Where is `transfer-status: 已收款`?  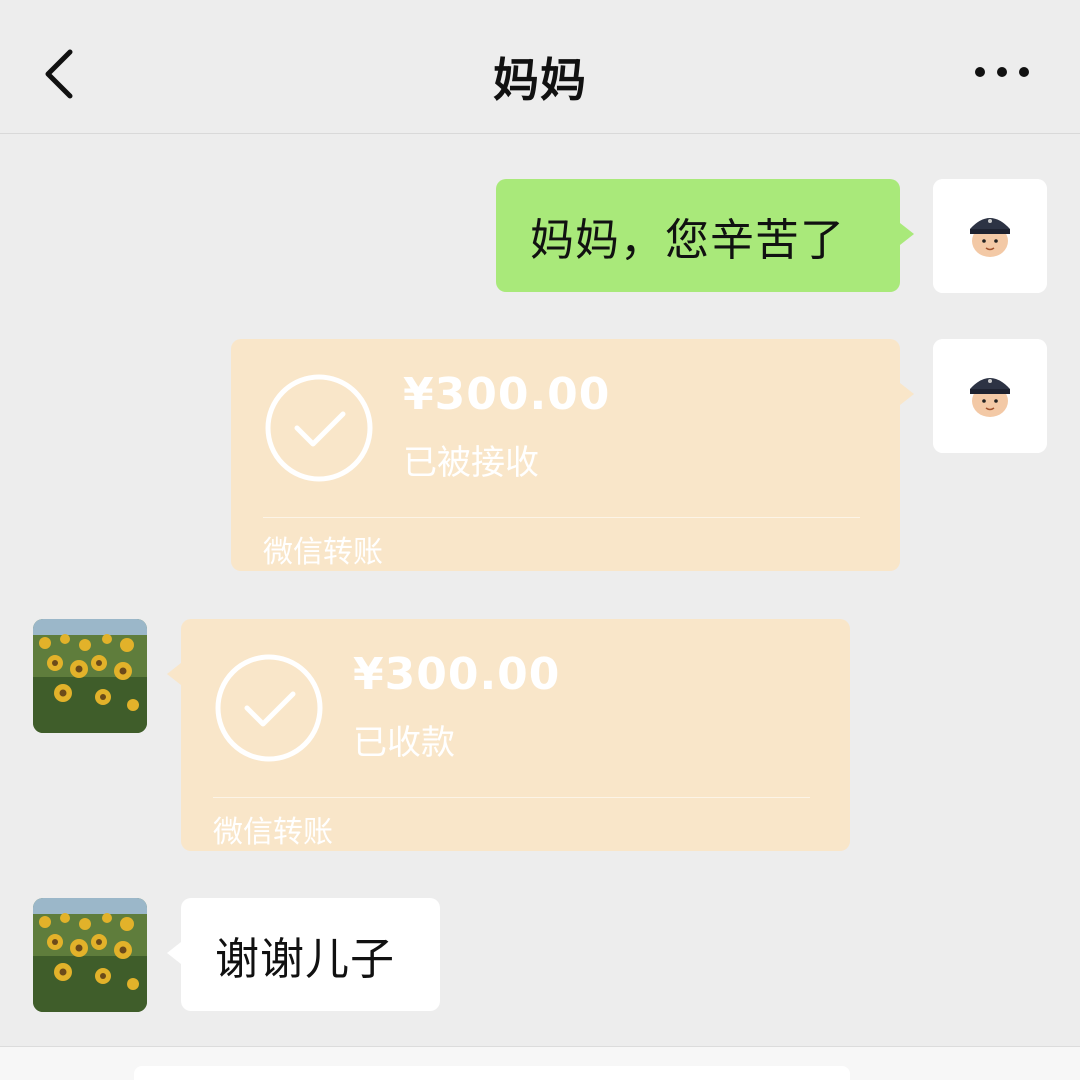 transfer-status: 已收款 is located at coordinates (404, 743).